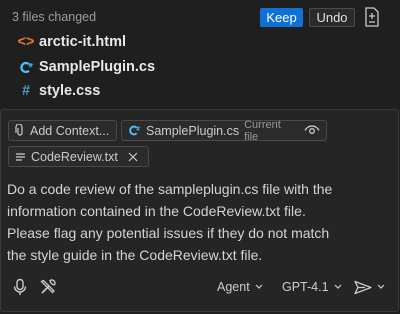 The height and width of the screenshot is (314, 400). What do you see at coordinates (48, 287) in the screenshot?
I see `tools-icon` at bounding box center [48, 287].